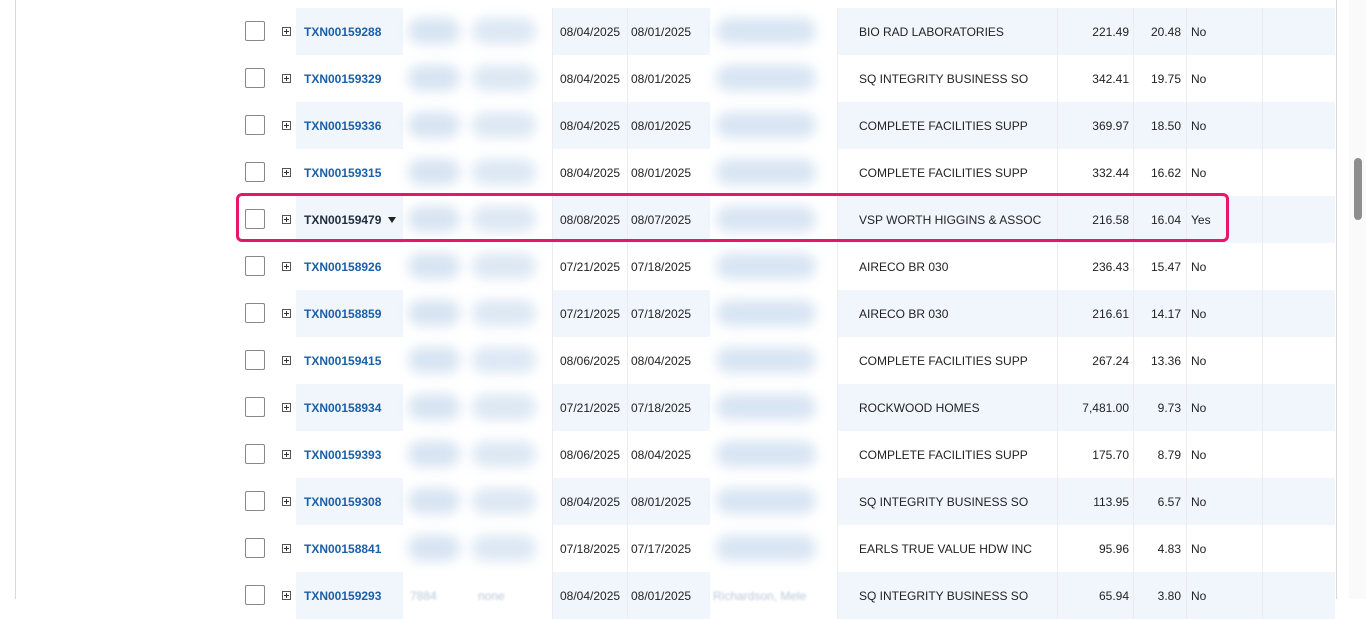  I want to click on amount-cell: 95.96, so click(1113, 549).